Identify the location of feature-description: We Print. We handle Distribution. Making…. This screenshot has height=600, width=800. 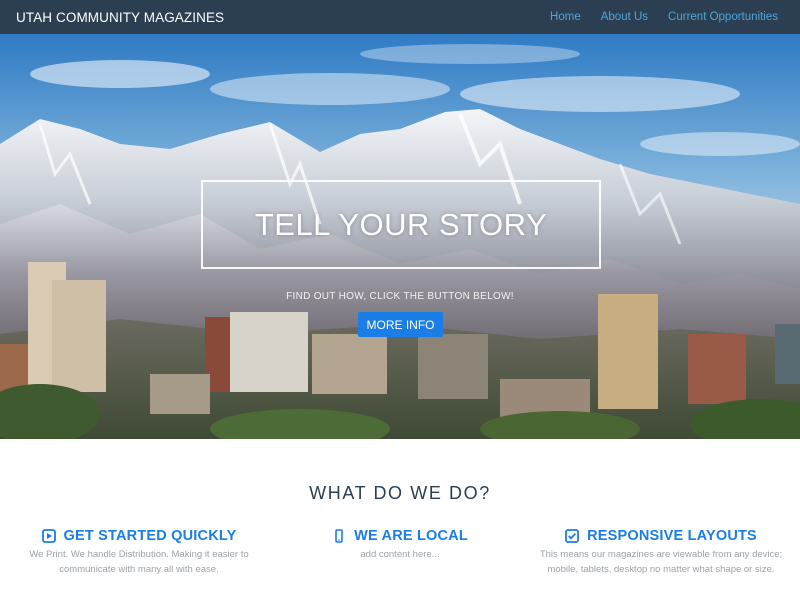
(139, 562).